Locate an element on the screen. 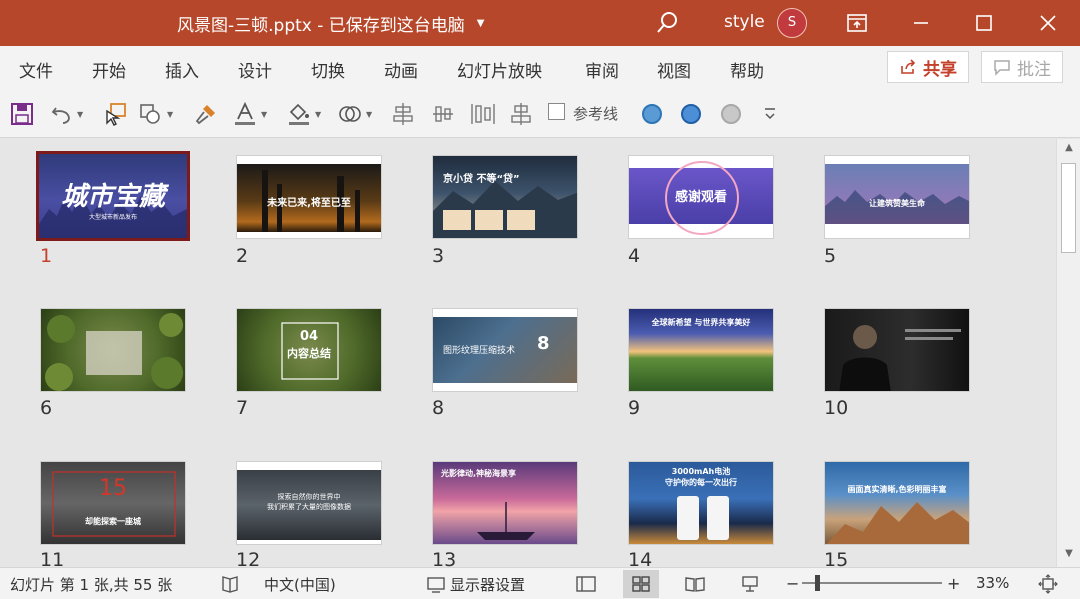 The width and height of the screenshot is (1080, 599). font-color-icon: ▼ is located at coordinates (249, 114).